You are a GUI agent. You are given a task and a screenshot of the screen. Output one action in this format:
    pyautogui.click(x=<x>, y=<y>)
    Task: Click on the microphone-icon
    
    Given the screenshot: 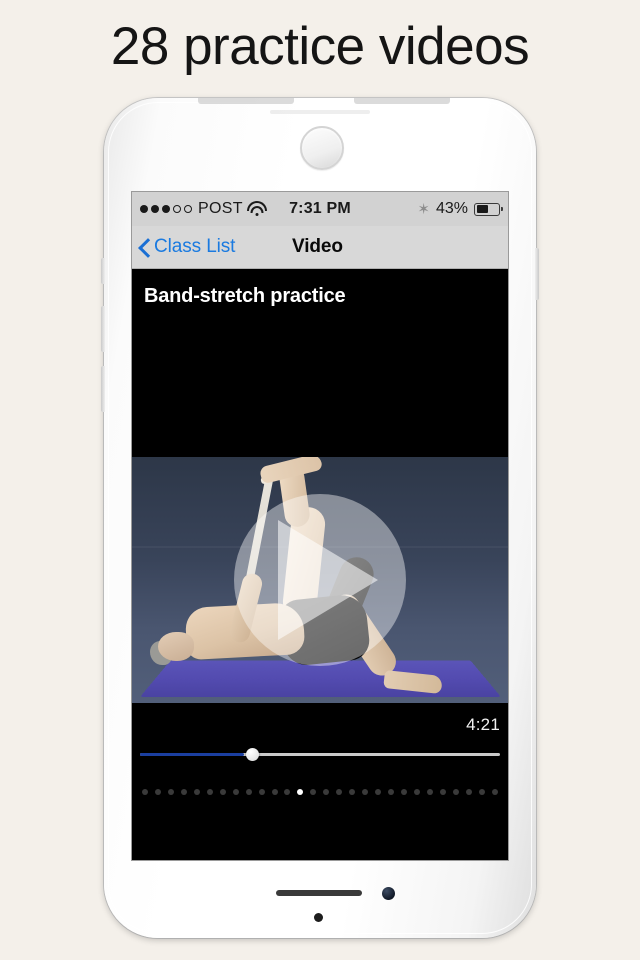 What is the action you would take?
    pyautogui.click(x=388, y=893)
    